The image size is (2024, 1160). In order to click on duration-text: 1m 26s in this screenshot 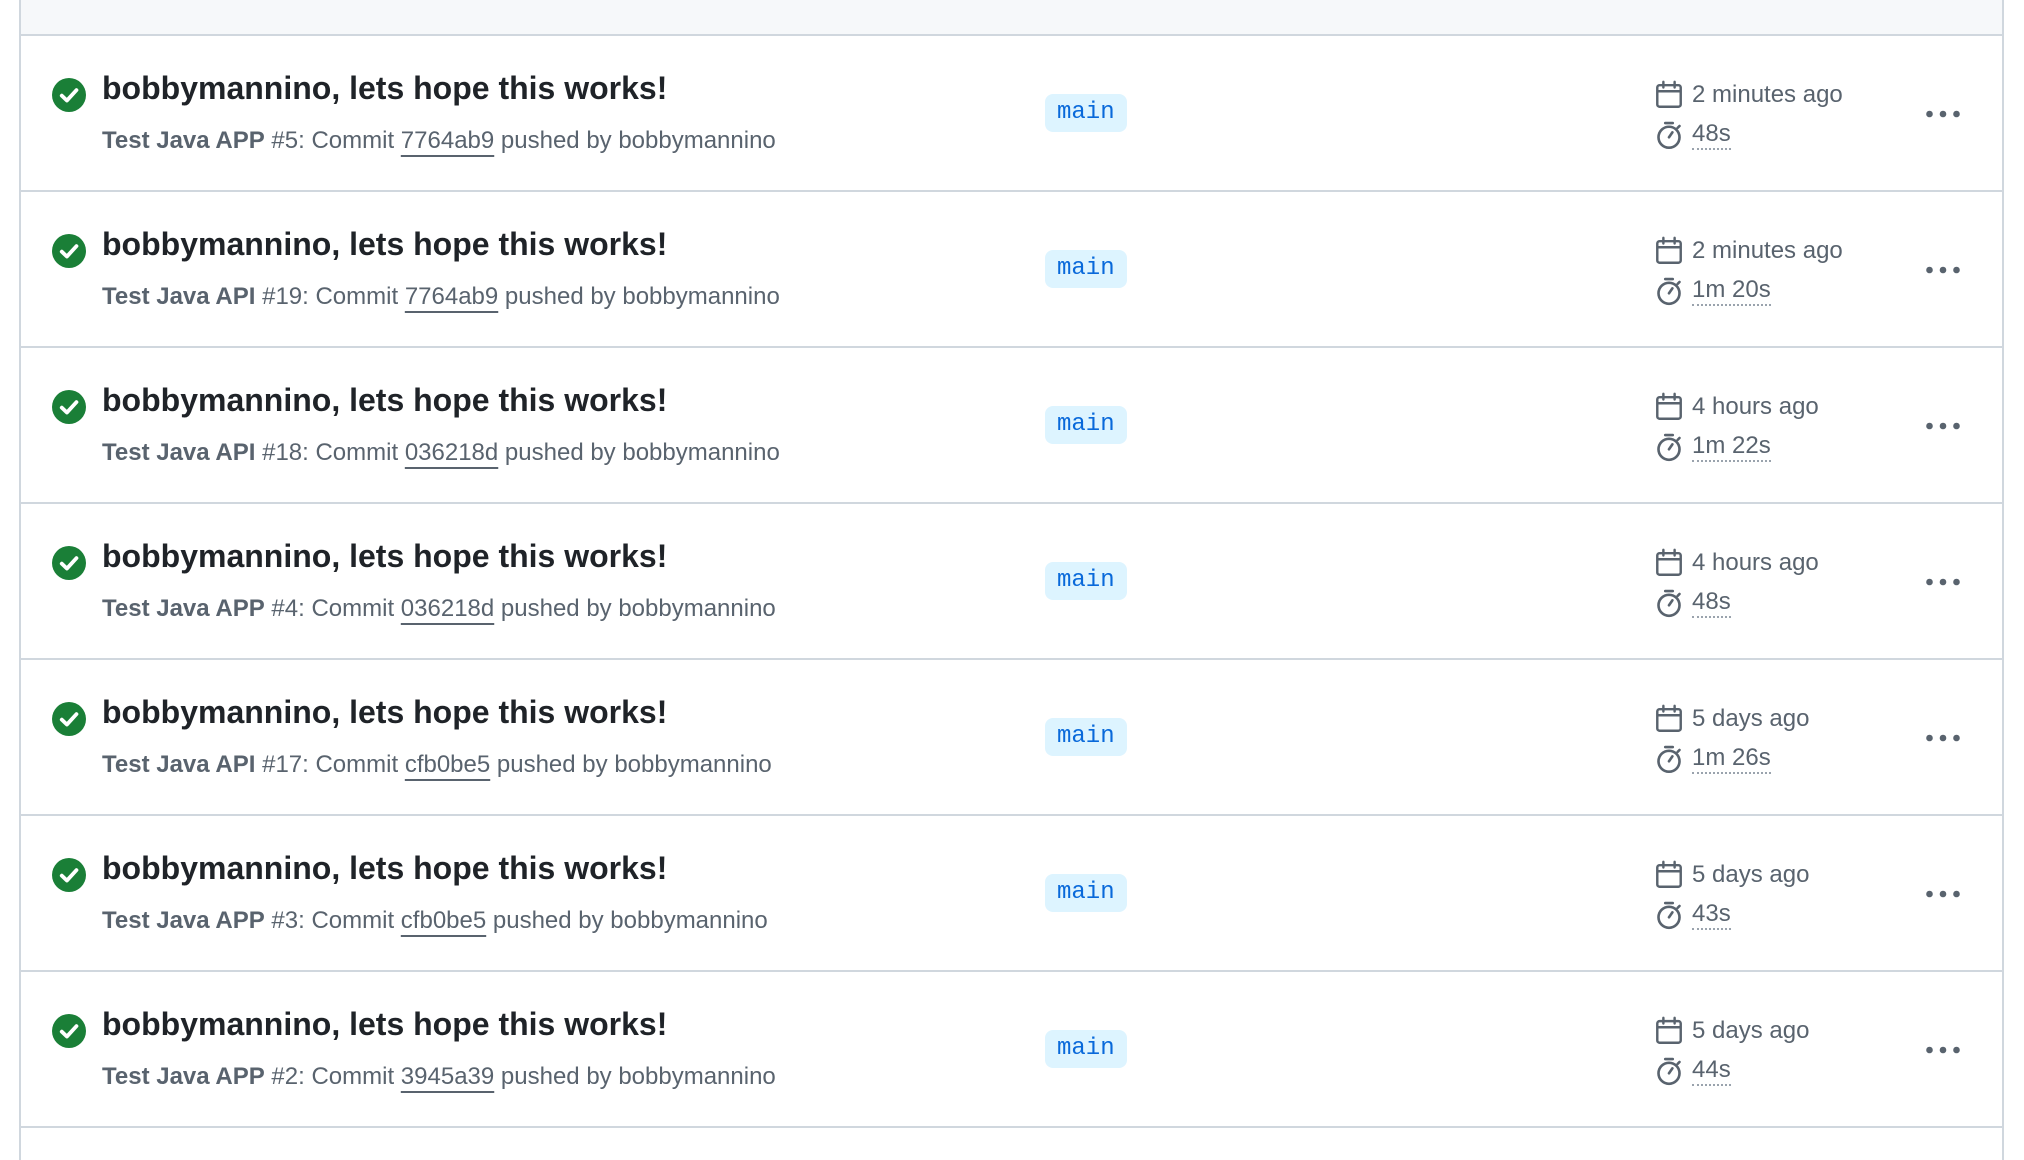, I will do `click(1731, 759)`.